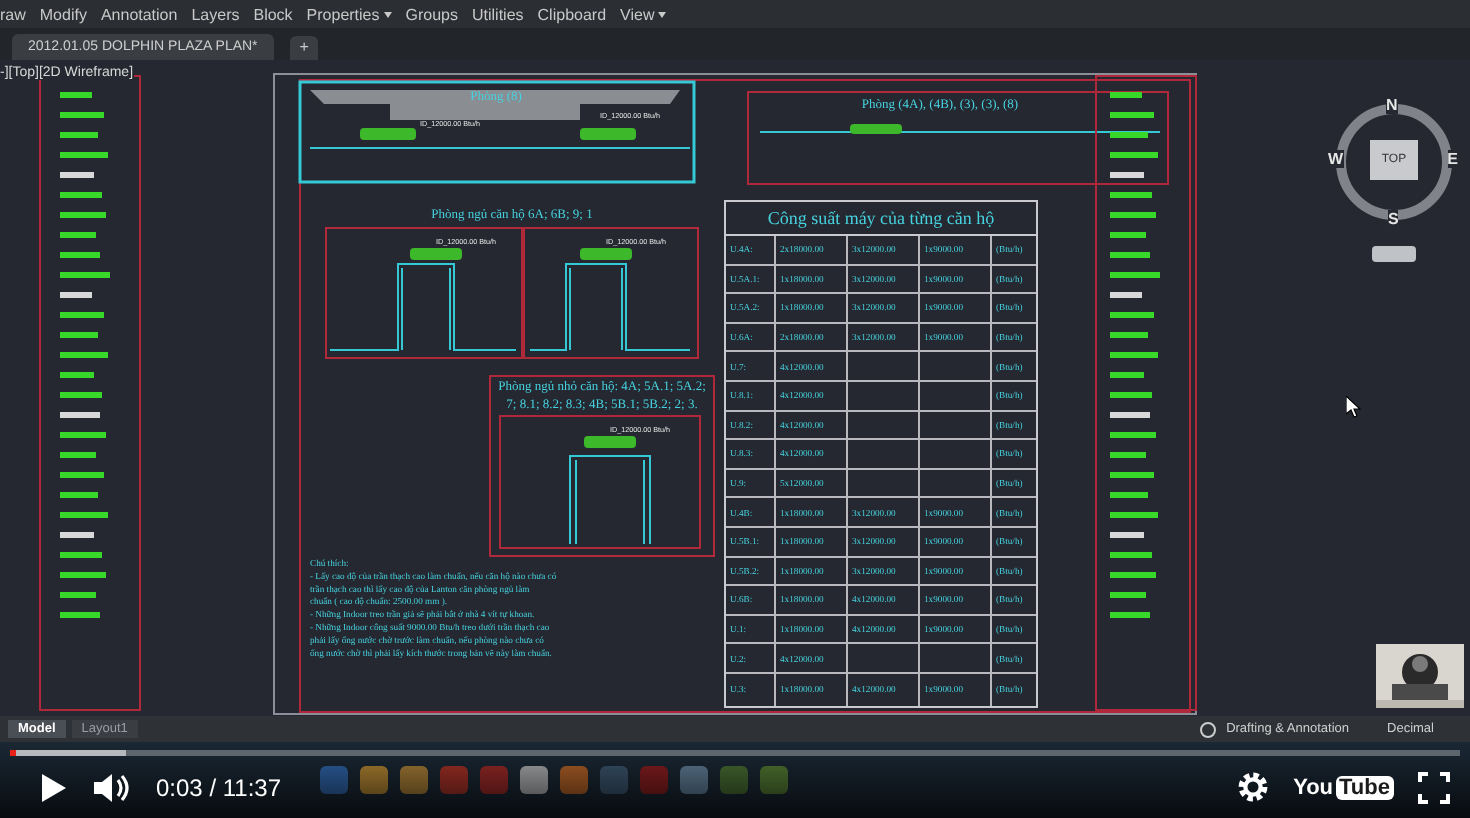 This screenshot has width=1470, height=818. Describe the element at coordinates (498, 14) in the screenshot. I see `menu-item: Utilities` at that location.